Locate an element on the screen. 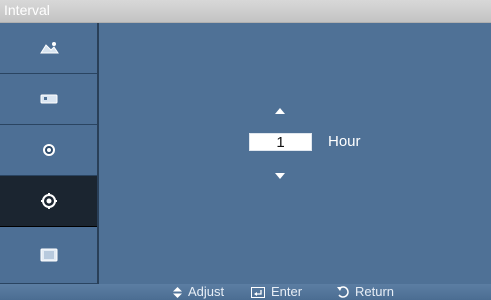  sound-icon is located at coordinates (49, 99).